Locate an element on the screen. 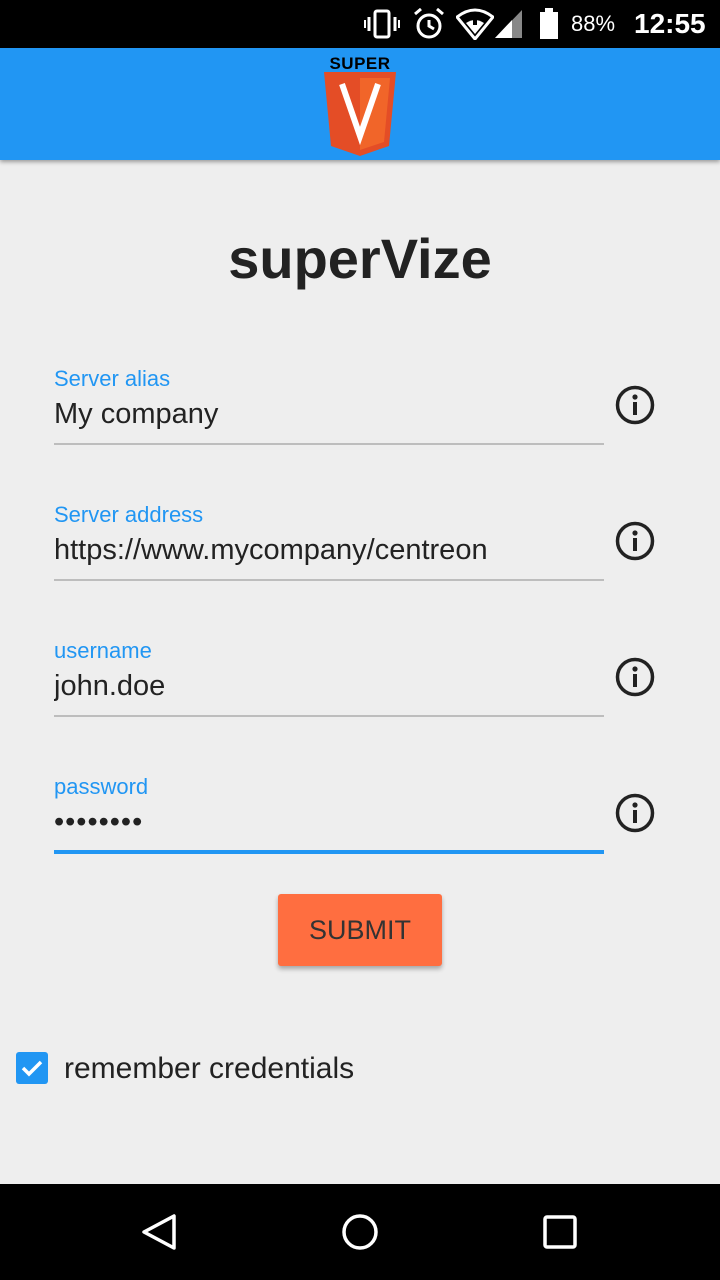 The width and height of the screenshot is (720, 1280). logo-shield-icon: V is located at coordinates (360, 114).